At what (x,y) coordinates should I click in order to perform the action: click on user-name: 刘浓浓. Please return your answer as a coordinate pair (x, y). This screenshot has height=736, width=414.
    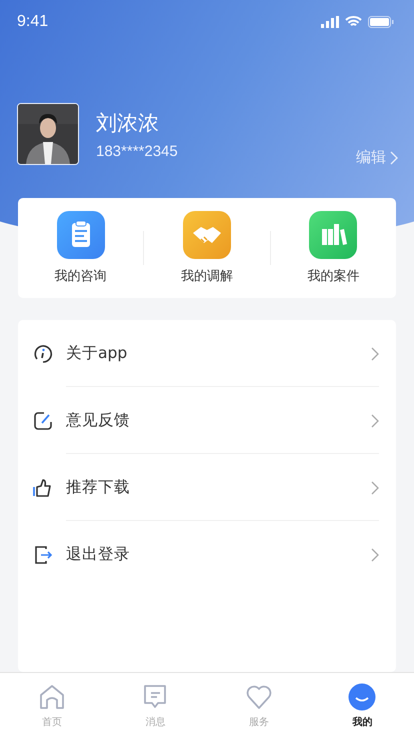
    Looking at the image, I should click on (128, 123).